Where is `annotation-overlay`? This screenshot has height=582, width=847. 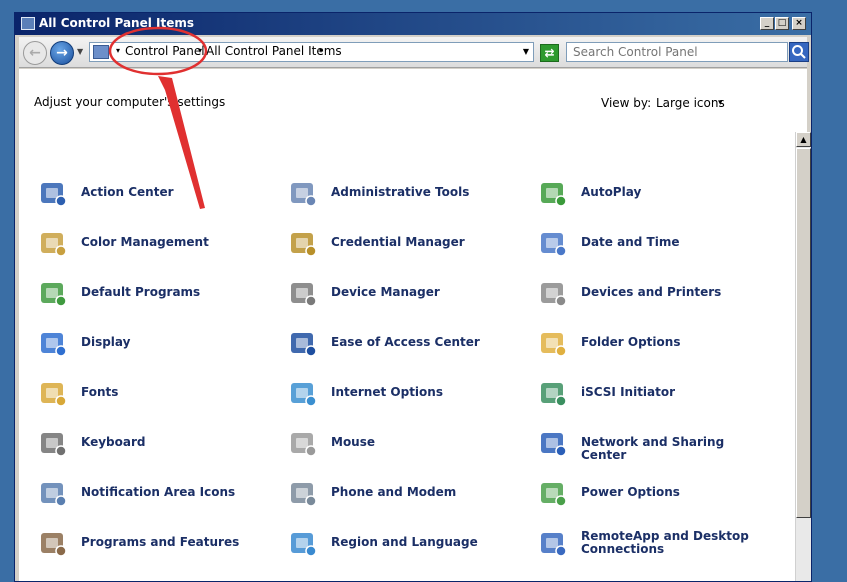 annotation-overlay is located at coordinates (158, 117).